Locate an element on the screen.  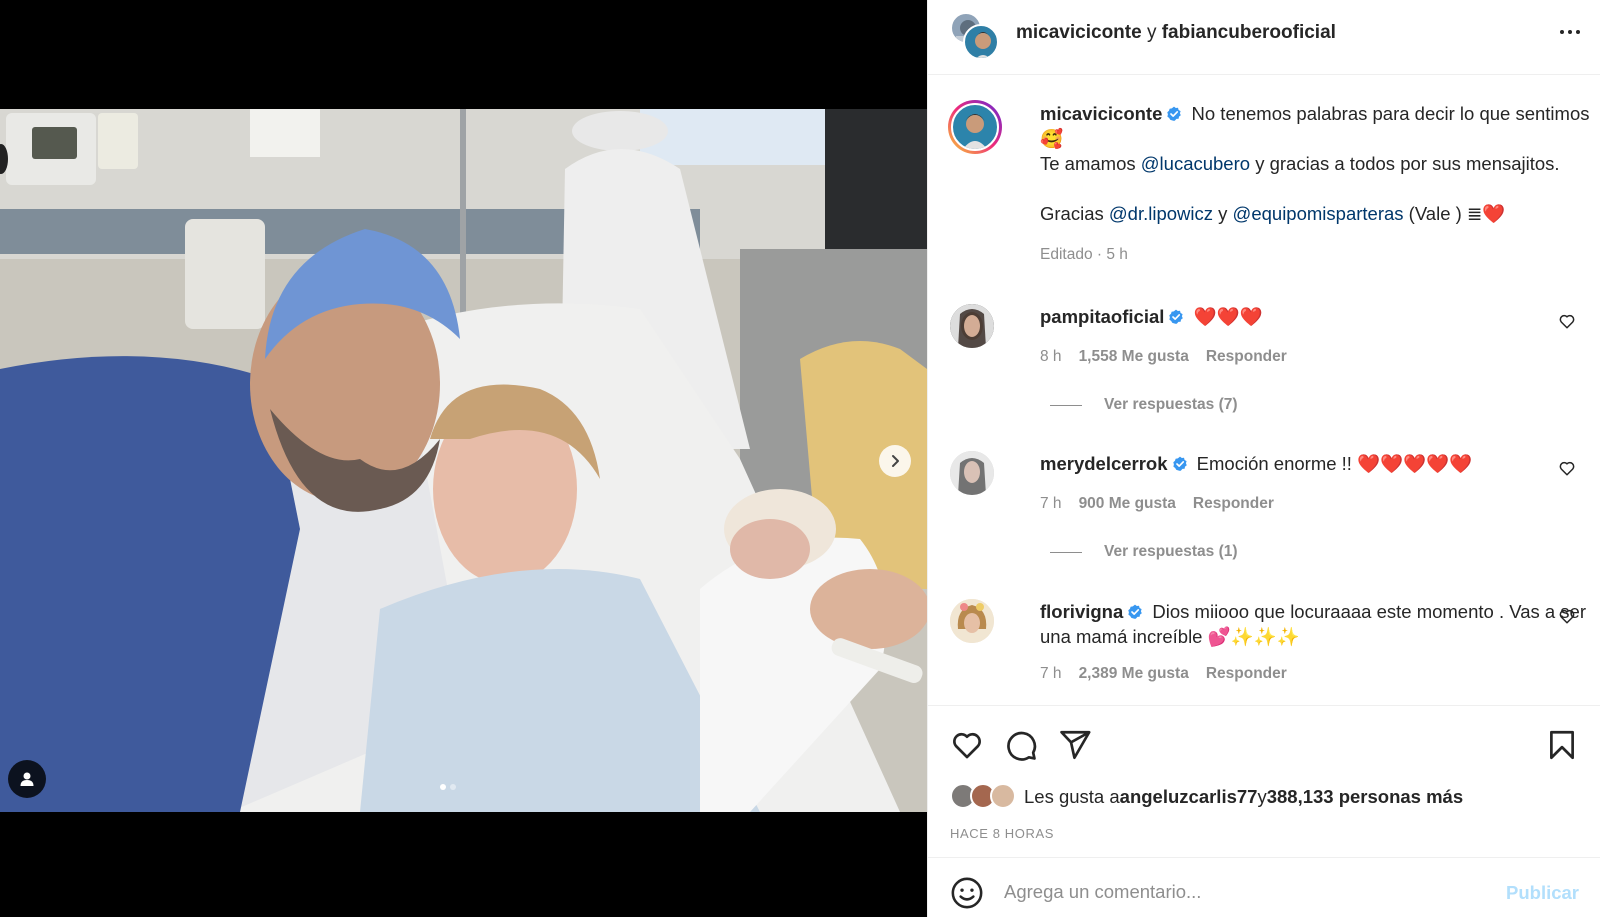
comment-bubble-icon is located at coordinates (1021, 745).